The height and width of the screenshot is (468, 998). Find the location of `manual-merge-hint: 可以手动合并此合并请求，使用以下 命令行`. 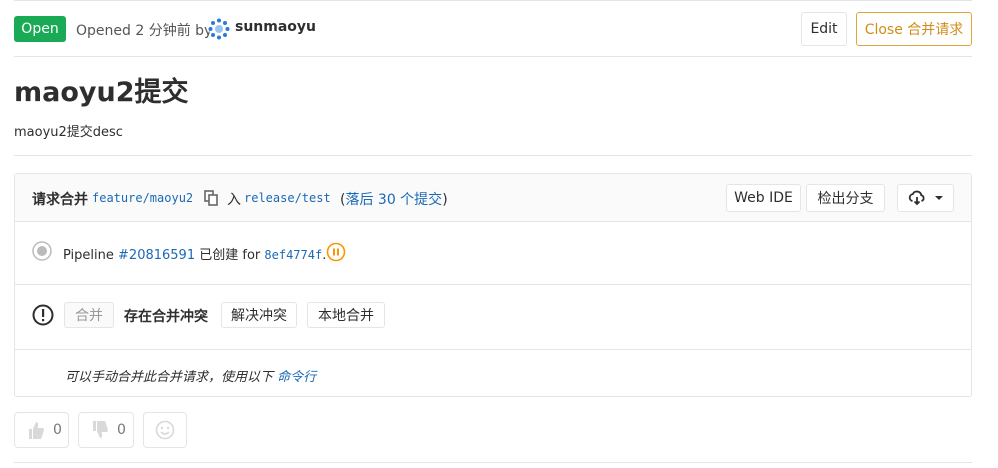

manual-merge-hint: 可以手动合并此合并请求，使用以下 命令行 is located at coordinates (190, 375).